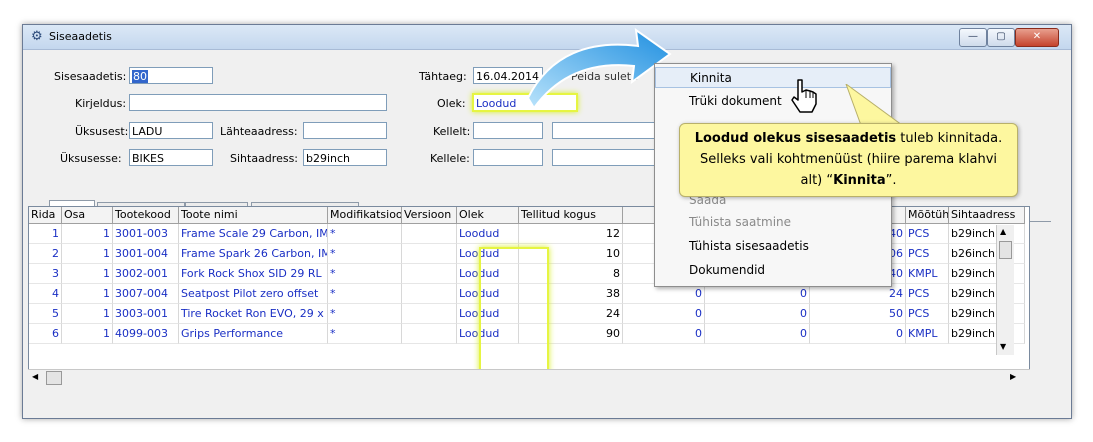 This screenshot has width=1093, height=442. Describe the element at coordinates (45, 334) in the screenshot. I see `cell-rida: 6` at that location.